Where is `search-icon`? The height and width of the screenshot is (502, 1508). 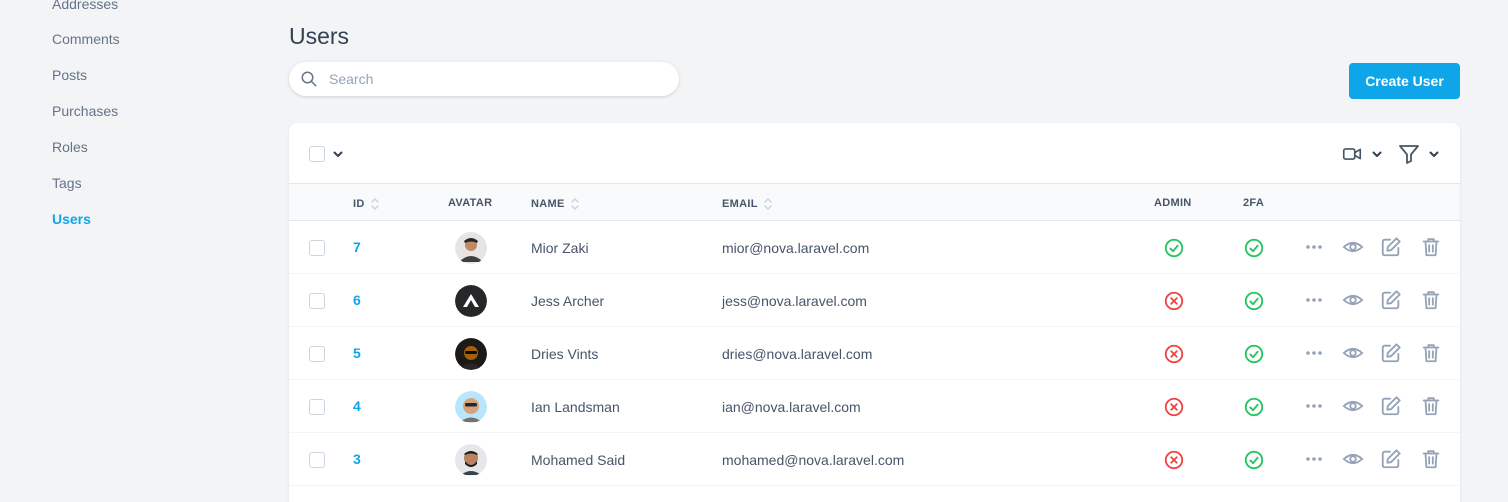
search-icon is located at coordinates (309, 79).